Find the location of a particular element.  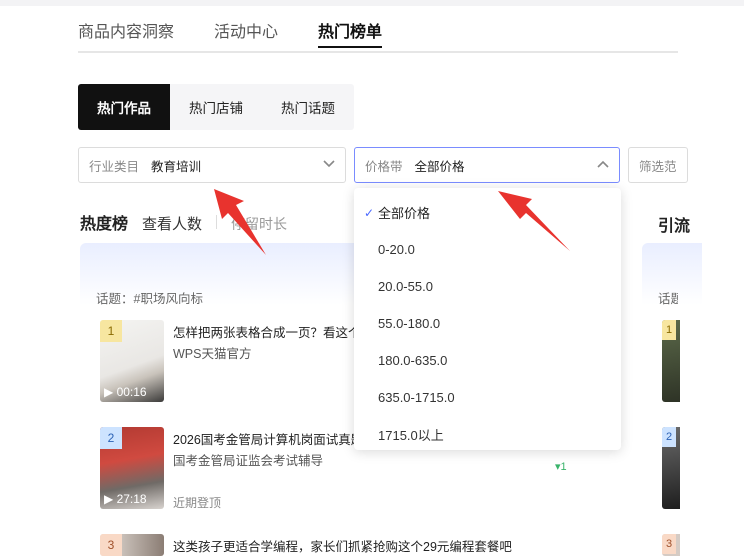

topic-label: 话题：#职场风向标 is located at coordinates (149, 299).